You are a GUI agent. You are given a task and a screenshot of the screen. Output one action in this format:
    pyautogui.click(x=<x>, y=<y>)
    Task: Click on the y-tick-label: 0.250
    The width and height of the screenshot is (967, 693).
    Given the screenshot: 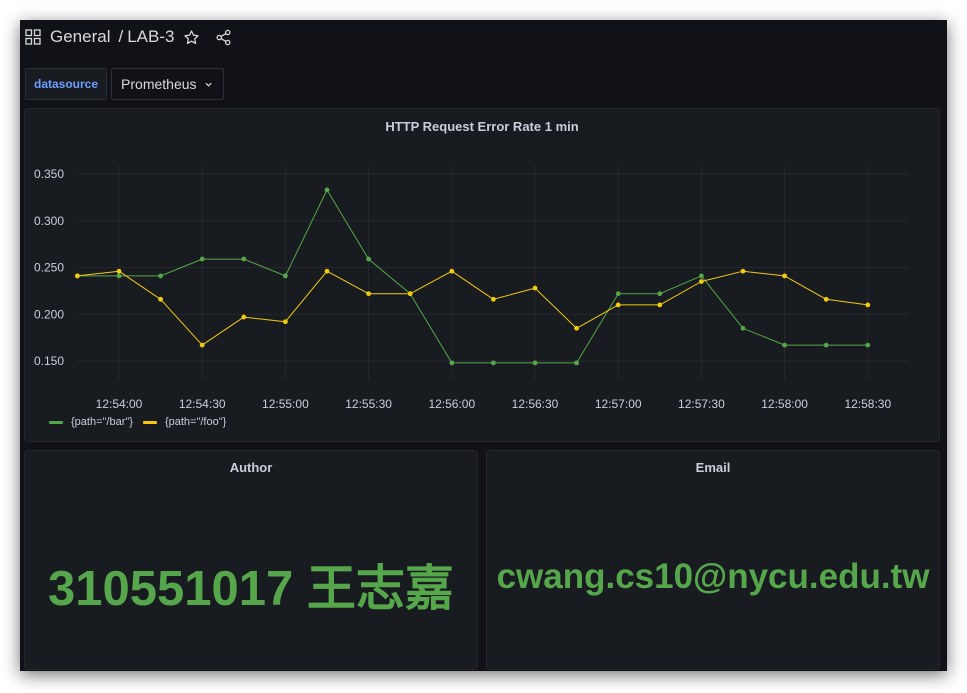 What is the action you would take?
    pyautogui.click(x=49, y=268)
    